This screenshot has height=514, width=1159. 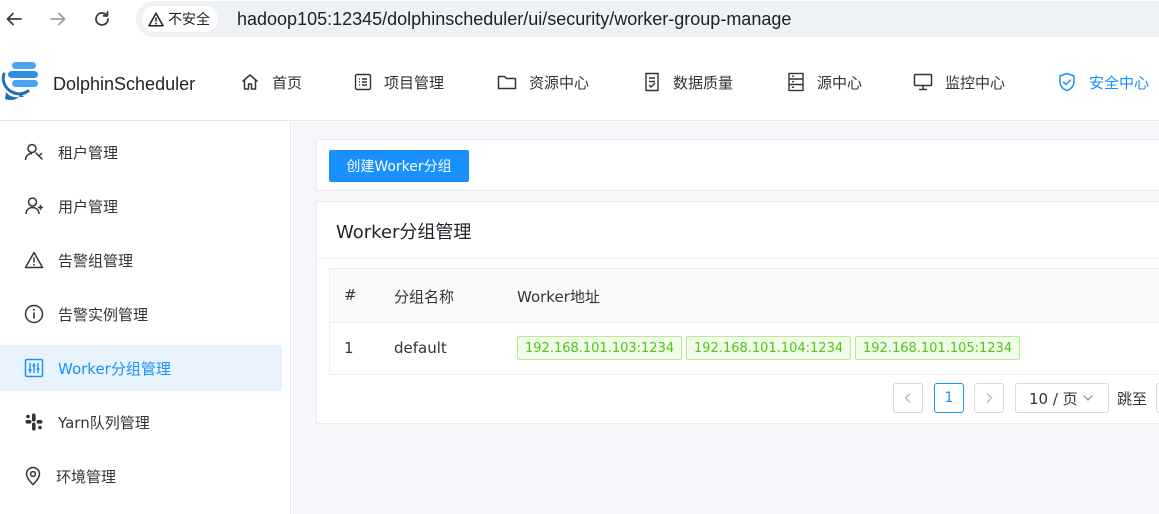 What do you see at coordinates (189, 20) in the screenshot?
I see `security-label: 不安全` at bounding box center [189, 20].